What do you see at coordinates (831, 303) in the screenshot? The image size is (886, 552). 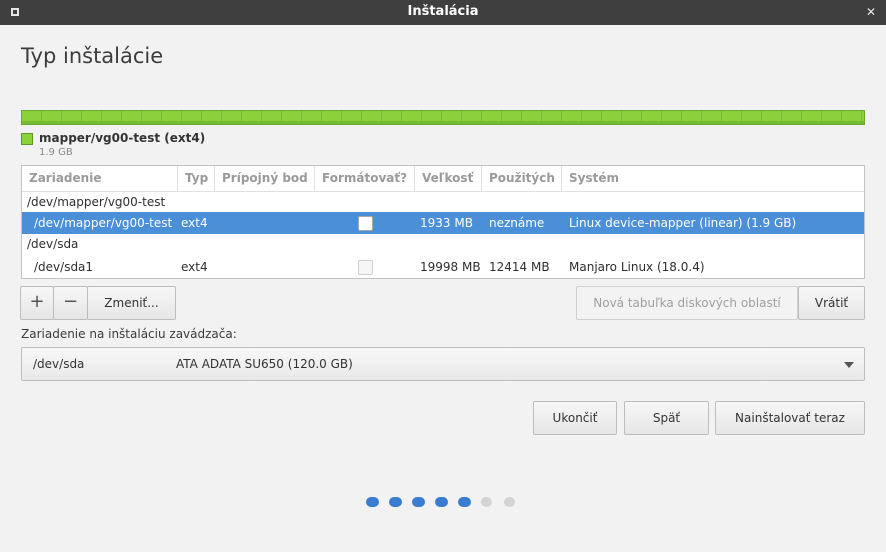 I see `revert-button: Vrátiť` at bounding box center [831, 303].